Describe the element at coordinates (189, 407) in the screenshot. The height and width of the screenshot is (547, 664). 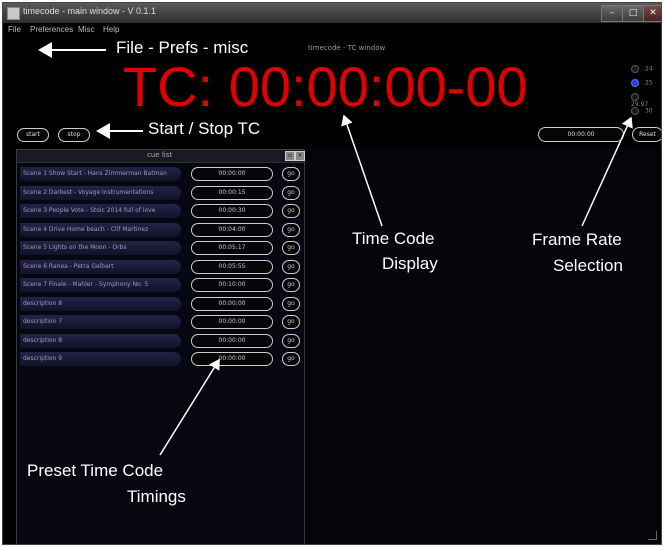
I see `arrow-preset` at that location.